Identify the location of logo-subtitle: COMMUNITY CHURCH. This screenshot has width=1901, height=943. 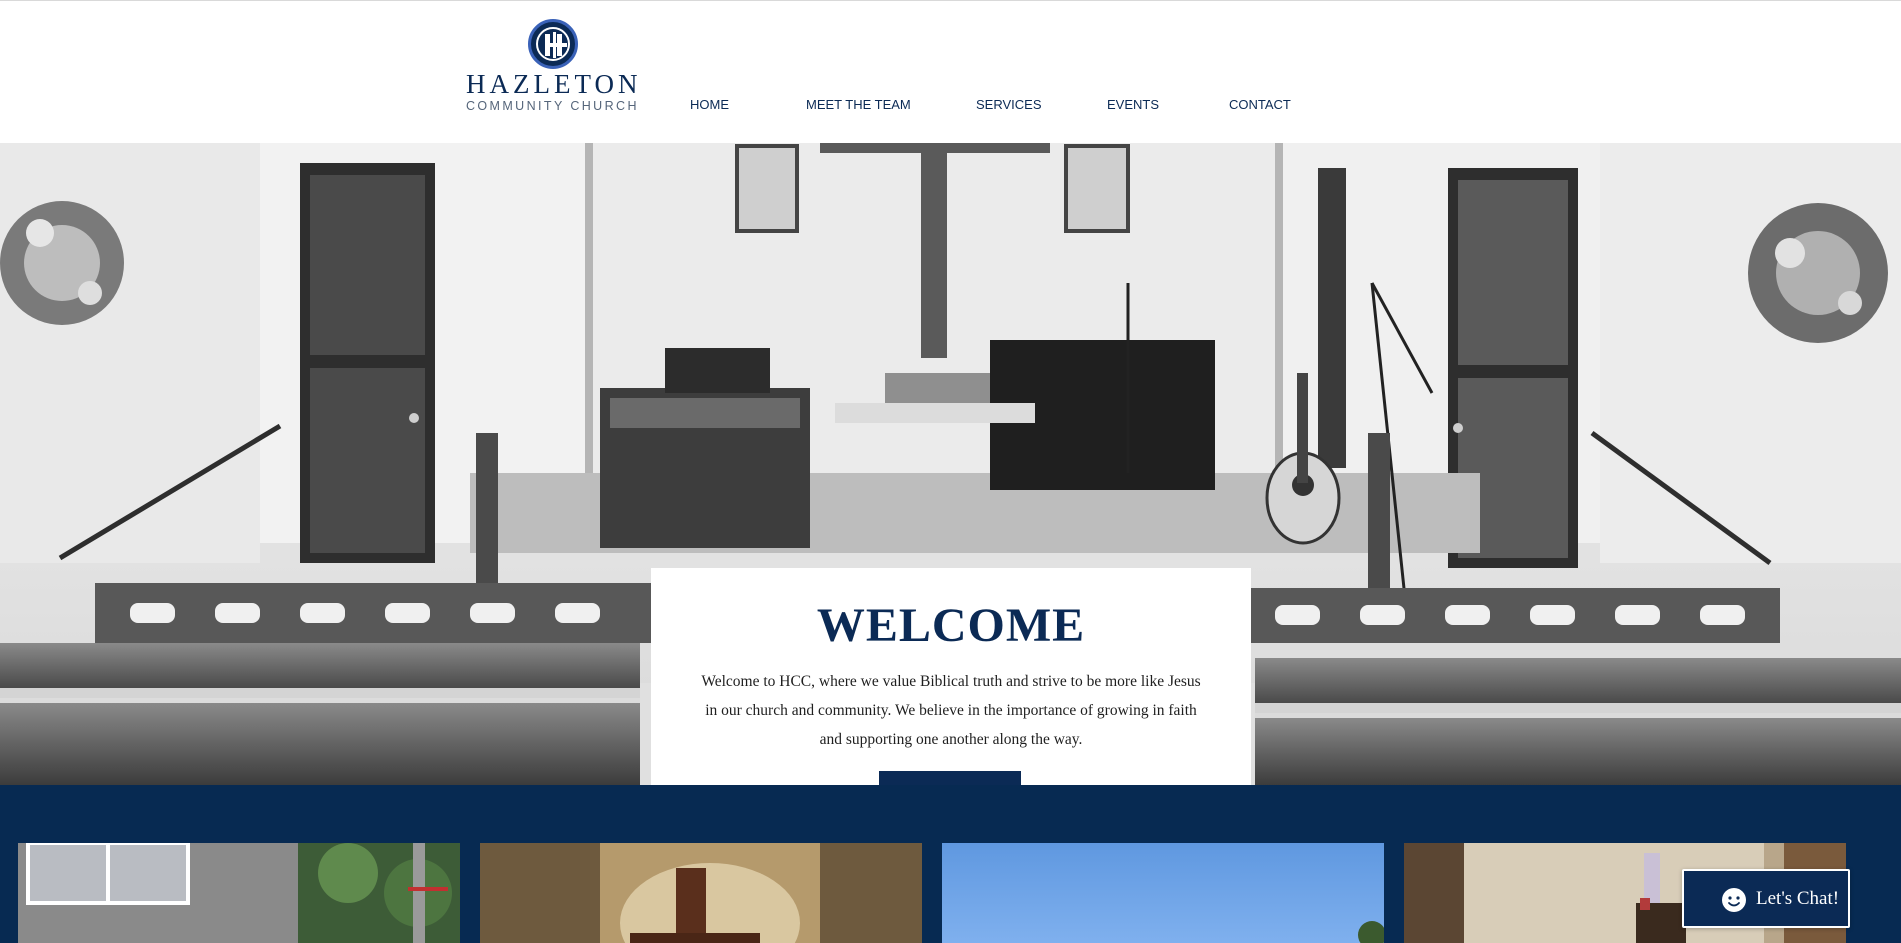
(552, 106).